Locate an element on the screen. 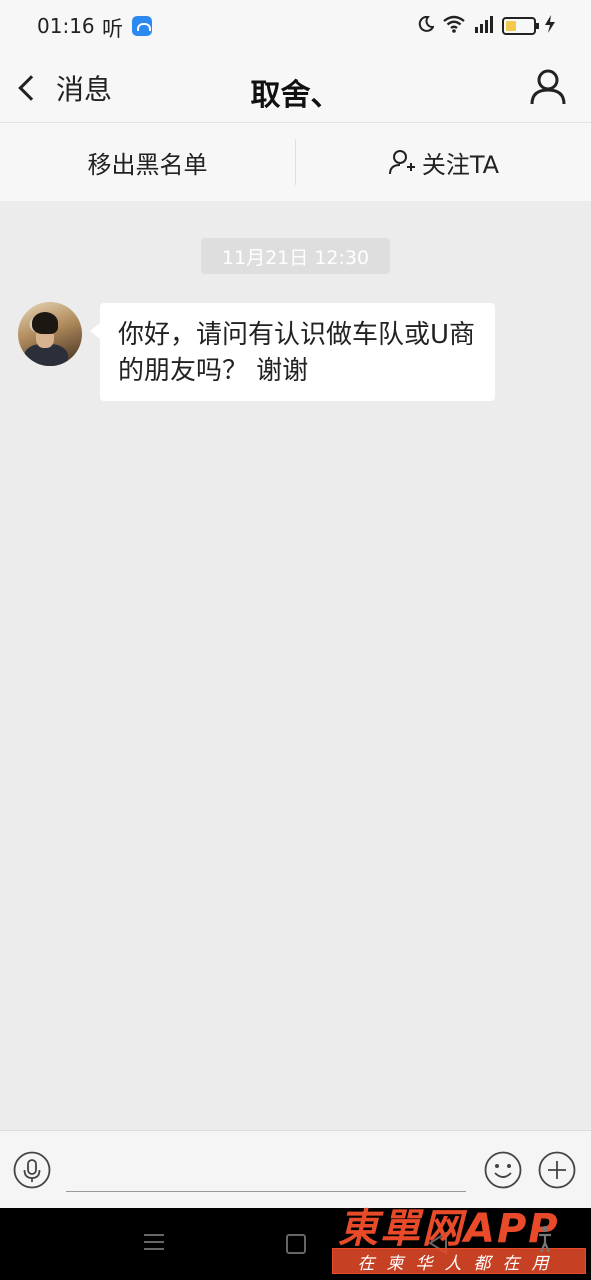  moon-icon is located at coordinates (426, 25).